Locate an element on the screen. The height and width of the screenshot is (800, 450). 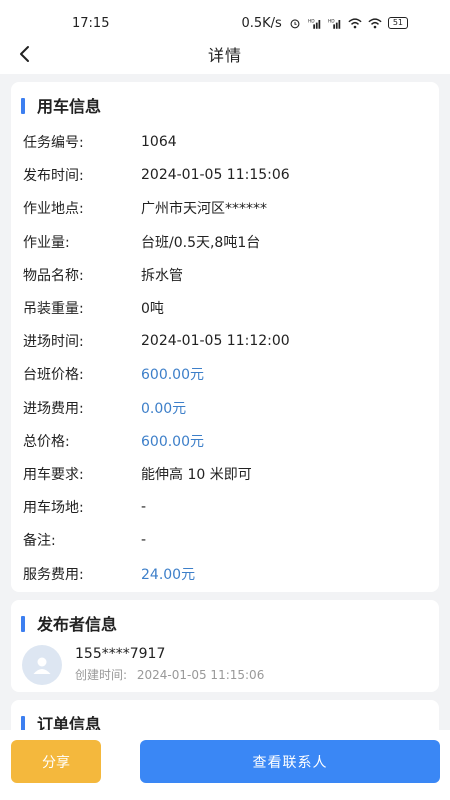
info-row: 作业量: 台班/0.5天,8吨1台 is located at coordinates (141, 242).